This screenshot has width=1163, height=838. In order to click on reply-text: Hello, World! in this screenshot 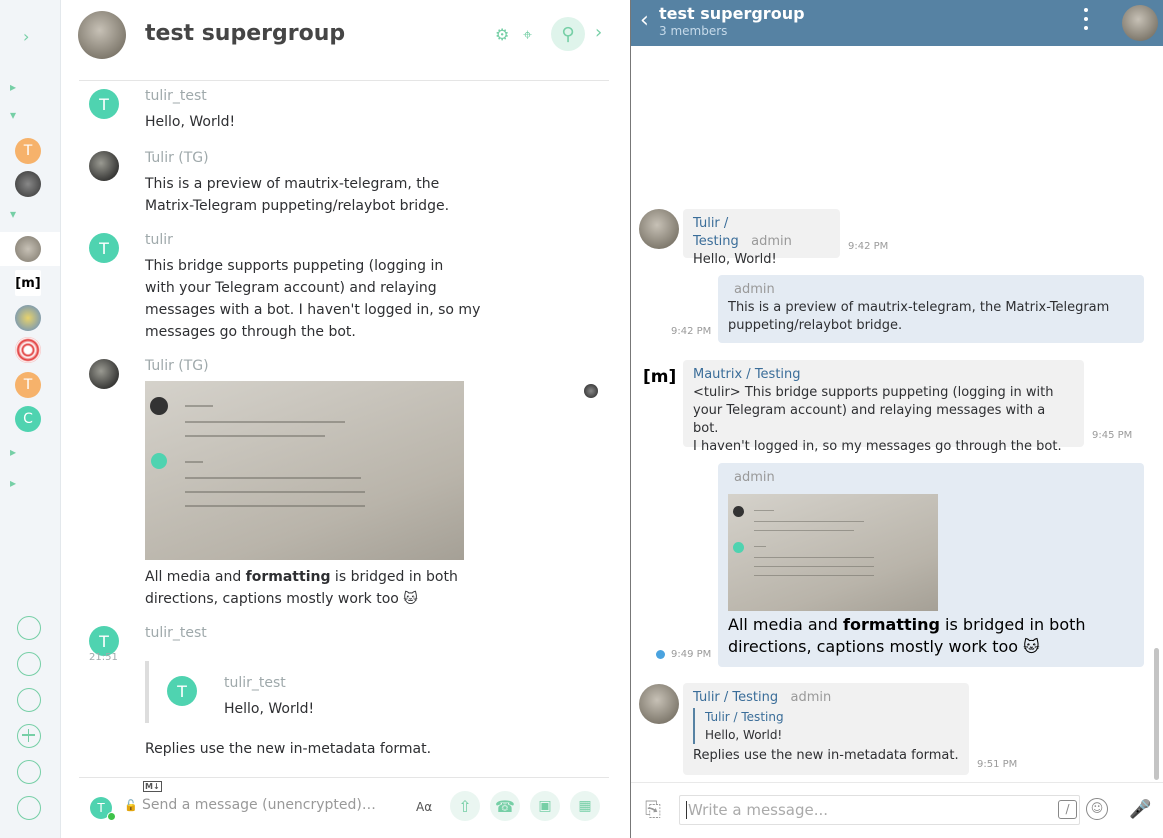, I will do `click(744, 735)`.